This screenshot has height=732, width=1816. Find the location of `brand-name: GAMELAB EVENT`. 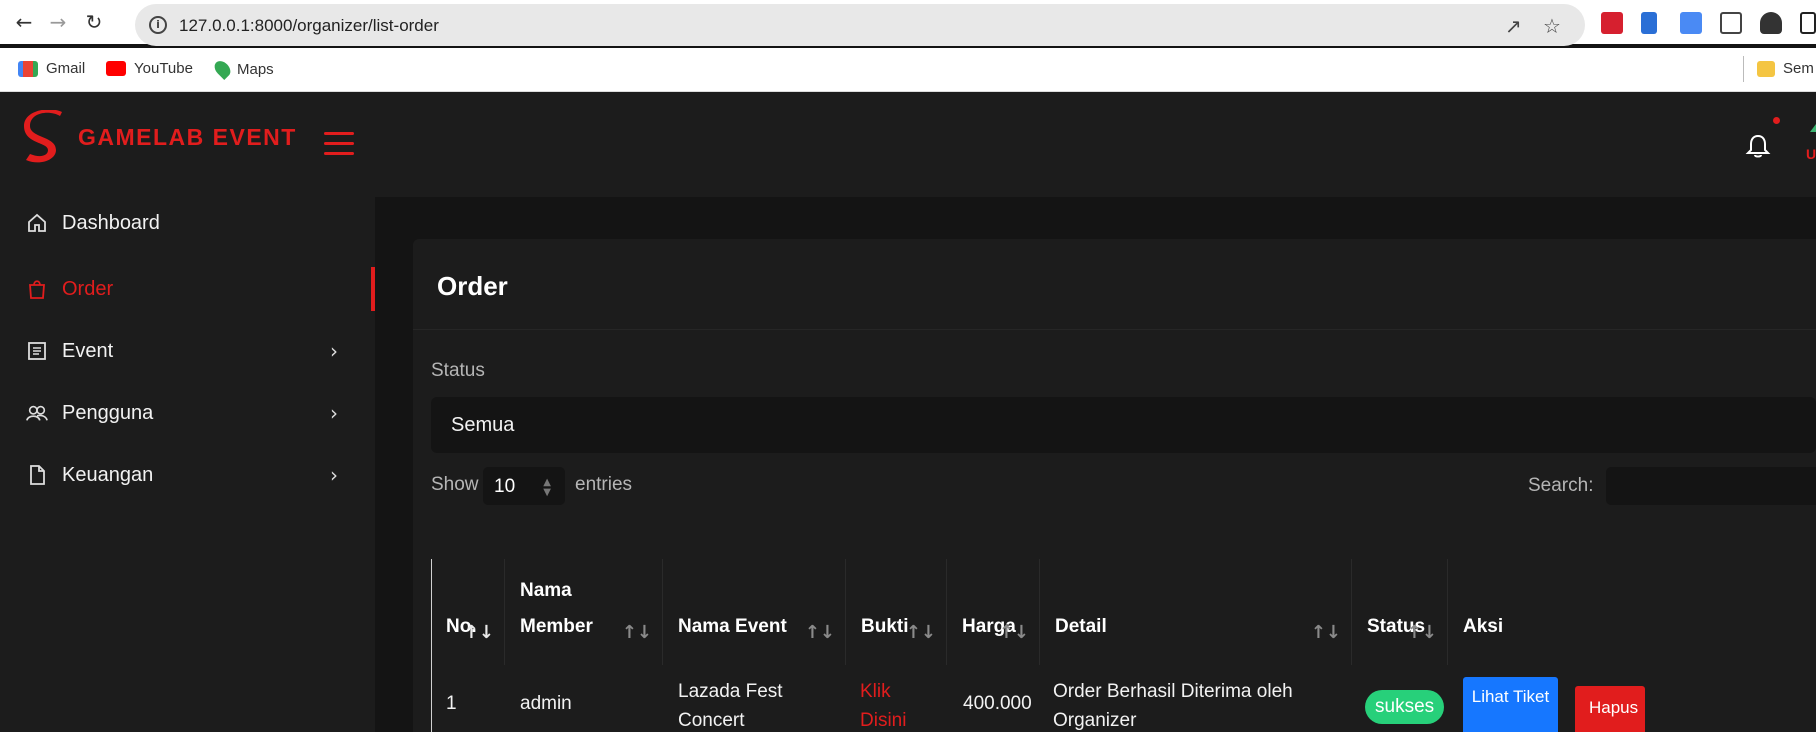

brand-name: GAMELAB EVENT is located at coordinates (187, 137).